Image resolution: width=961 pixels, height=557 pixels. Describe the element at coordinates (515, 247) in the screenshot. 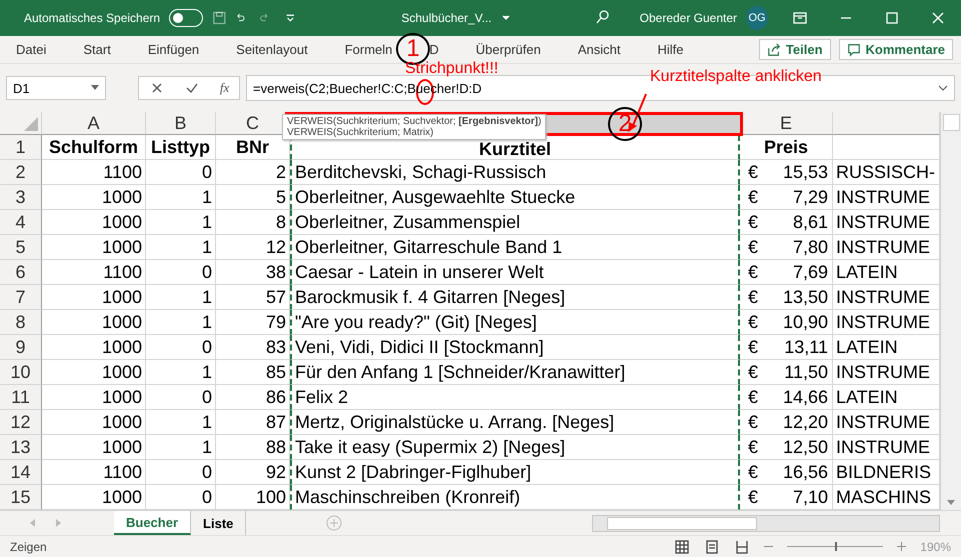

I see `table-cell: Oberleitner, Gitarreschule Band 1` at that location.